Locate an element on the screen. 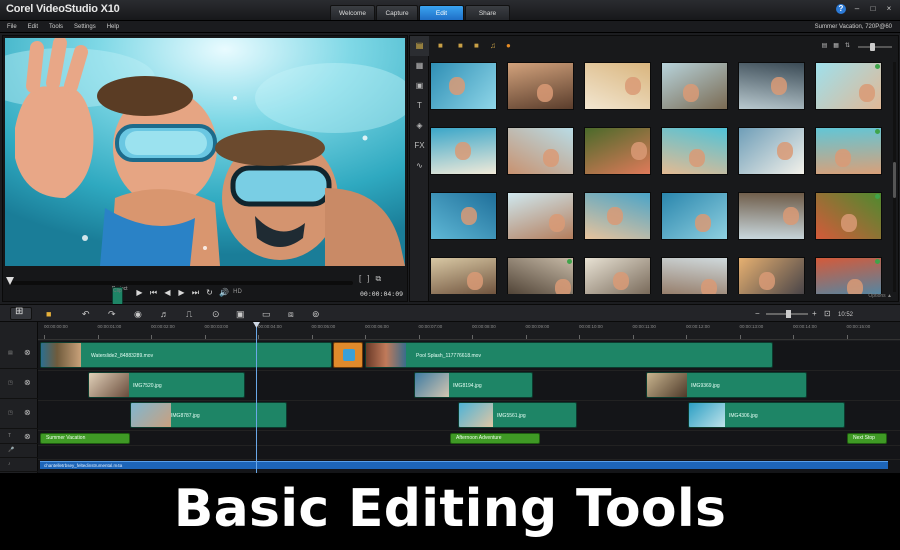  video-clip: Pool Splash_117776618.mov is located at coordinates (569, 355).